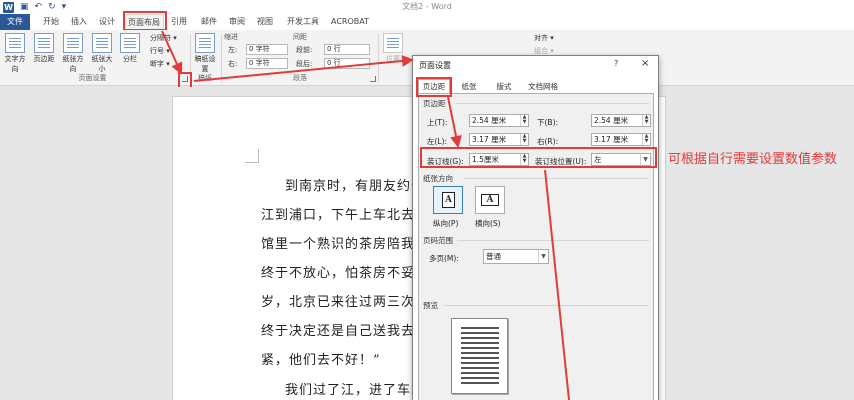 The width and height of the screenshot is (854, 400). What do you see at coordinates (355, 388) in the screenshot?
I see `paragraph-line: 我们过了江，进了车站` at bounding box center [355, 388].